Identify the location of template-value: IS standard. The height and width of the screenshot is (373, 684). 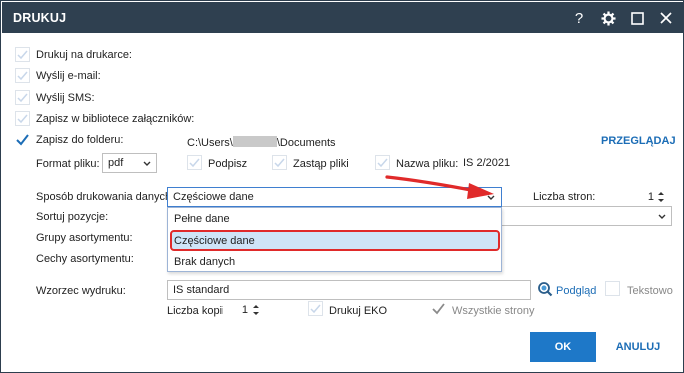
(201, 290).